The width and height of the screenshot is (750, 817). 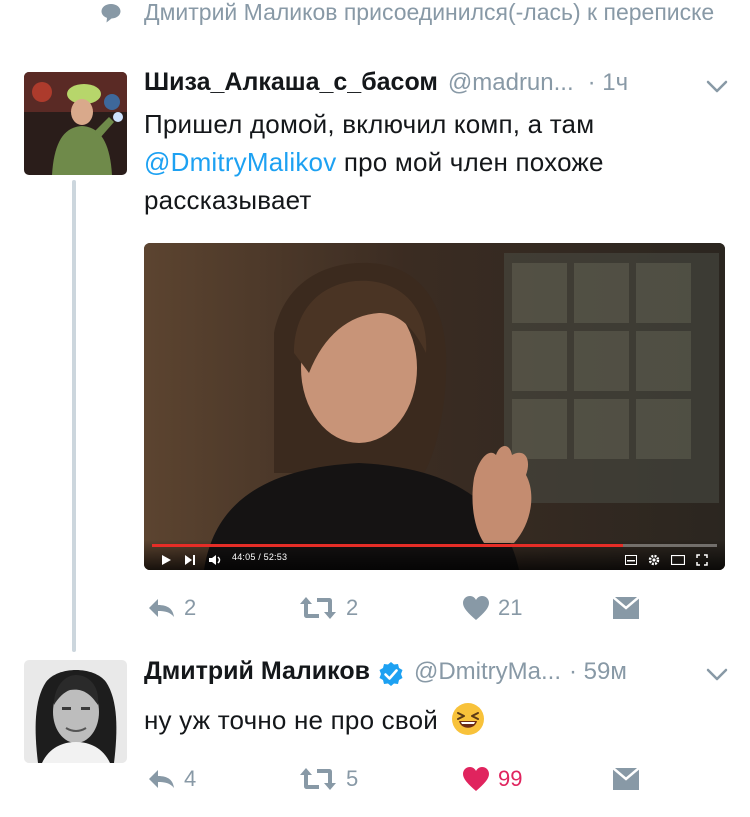 I want to click on like-count: 21, so click(x=510, y=607).